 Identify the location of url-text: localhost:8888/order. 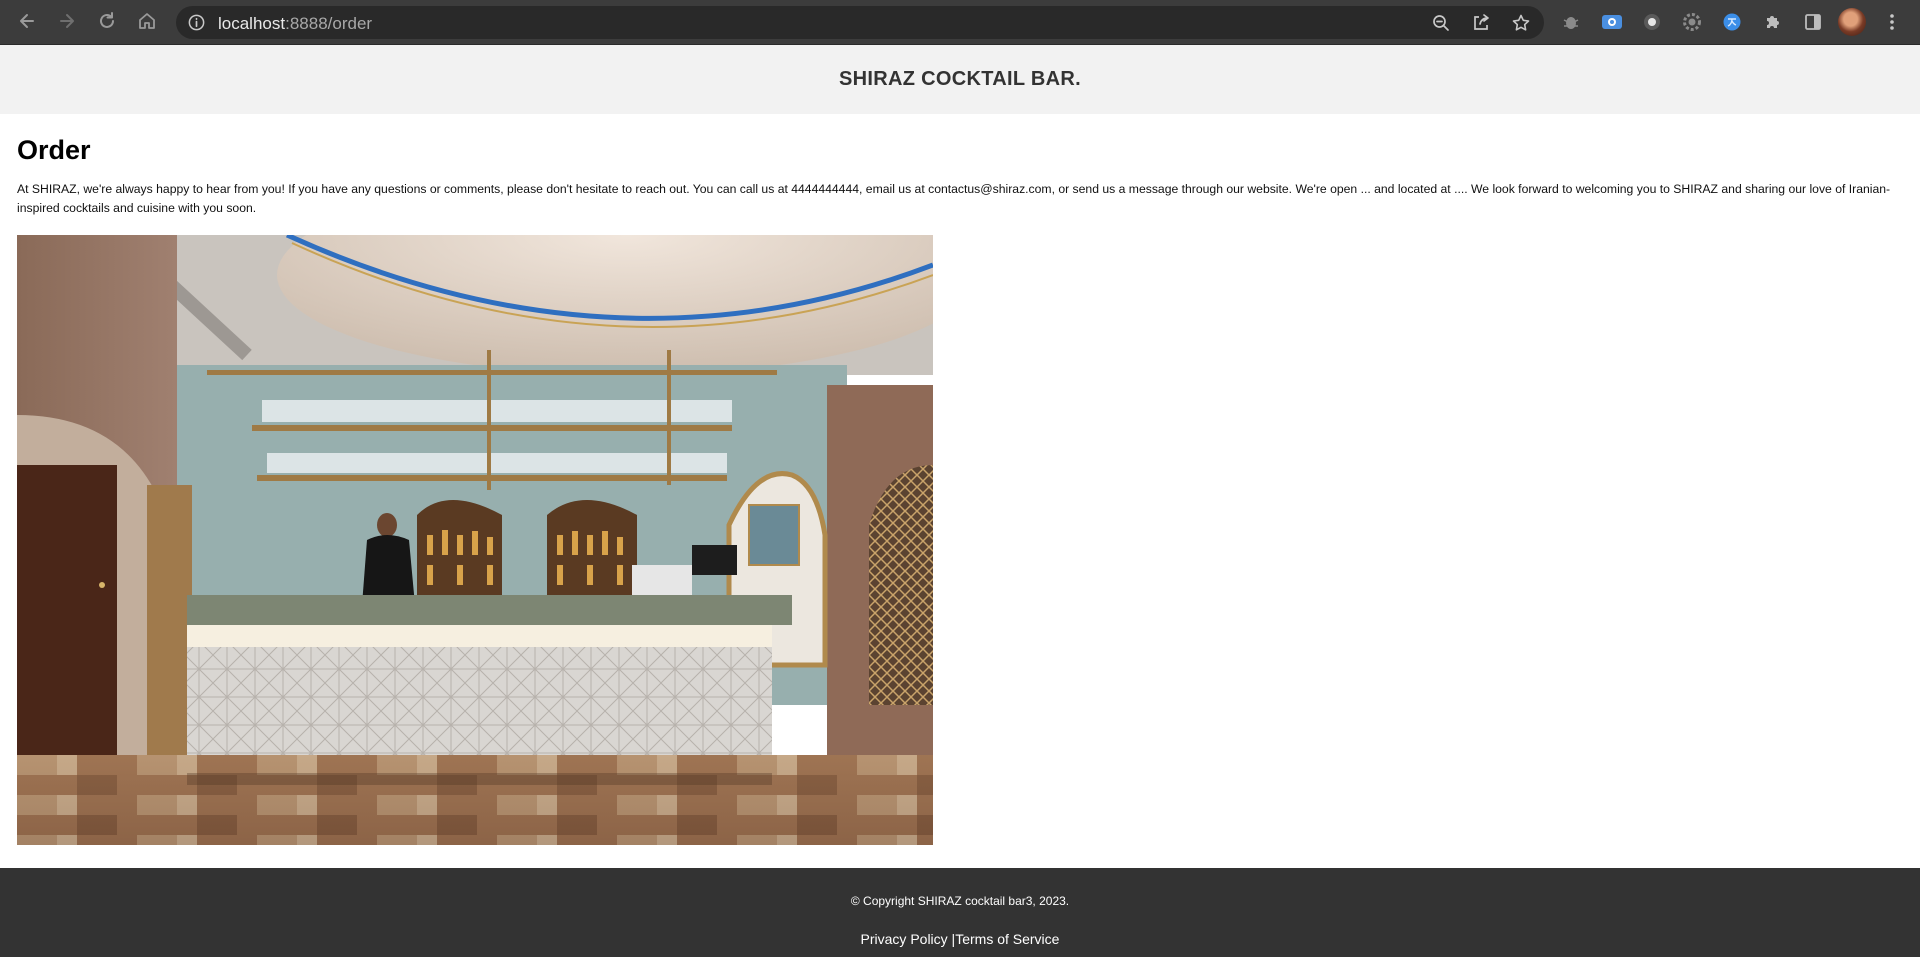
(295, 24).